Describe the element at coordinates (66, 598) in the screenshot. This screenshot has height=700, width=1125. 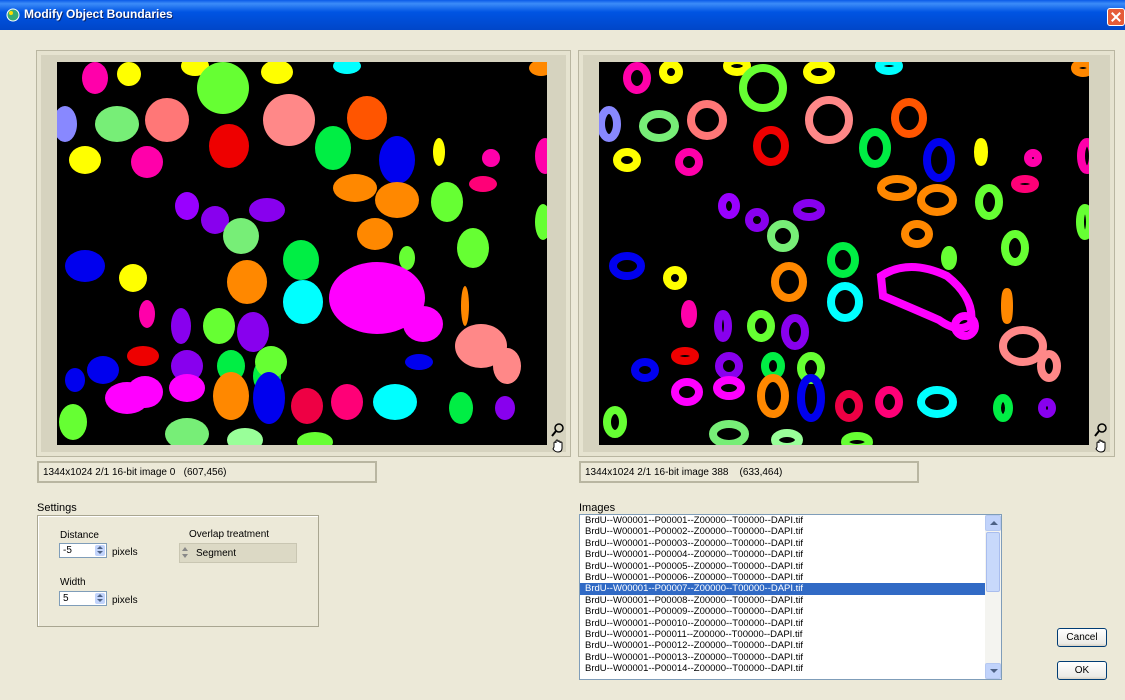
I see `width-value: 5` at that location.